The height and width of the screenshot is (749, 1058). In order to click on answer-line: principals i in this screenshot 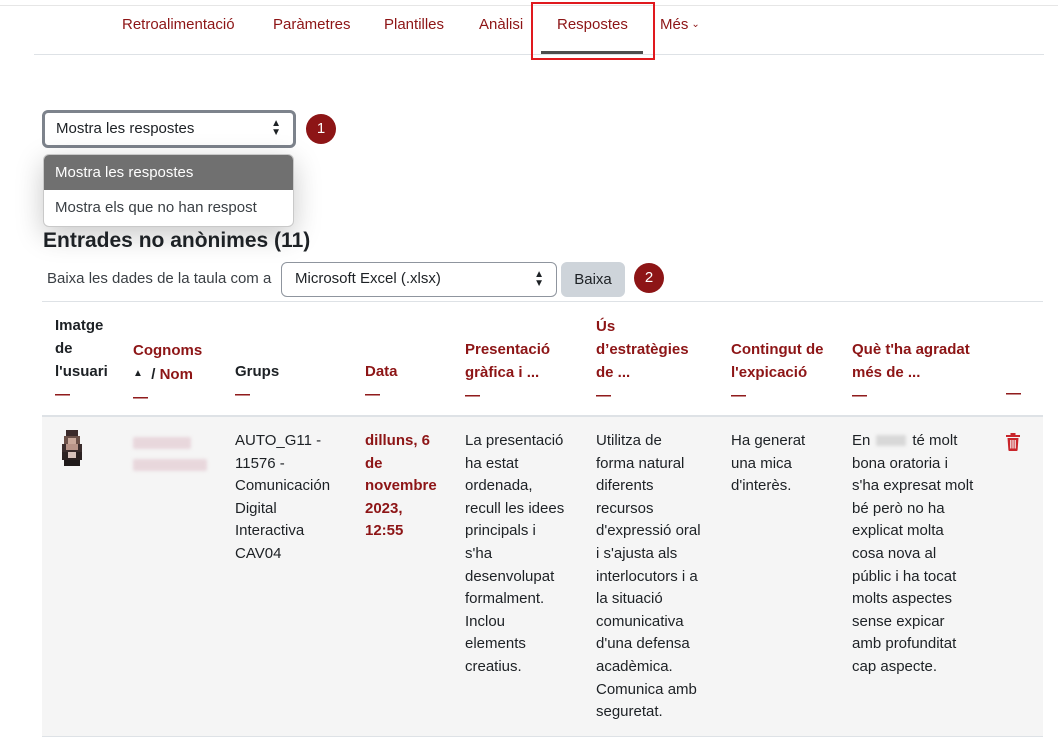, I will do `click(500, 531)`.